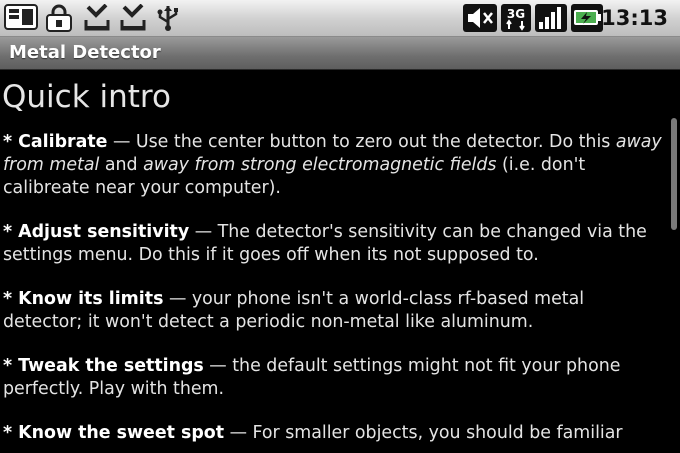 This screenshot has height=453, width=680. What do you see at coordinates (587, 18) in the screenshot?
I see `battery-charging-icon` at bounding box center [587, 18].